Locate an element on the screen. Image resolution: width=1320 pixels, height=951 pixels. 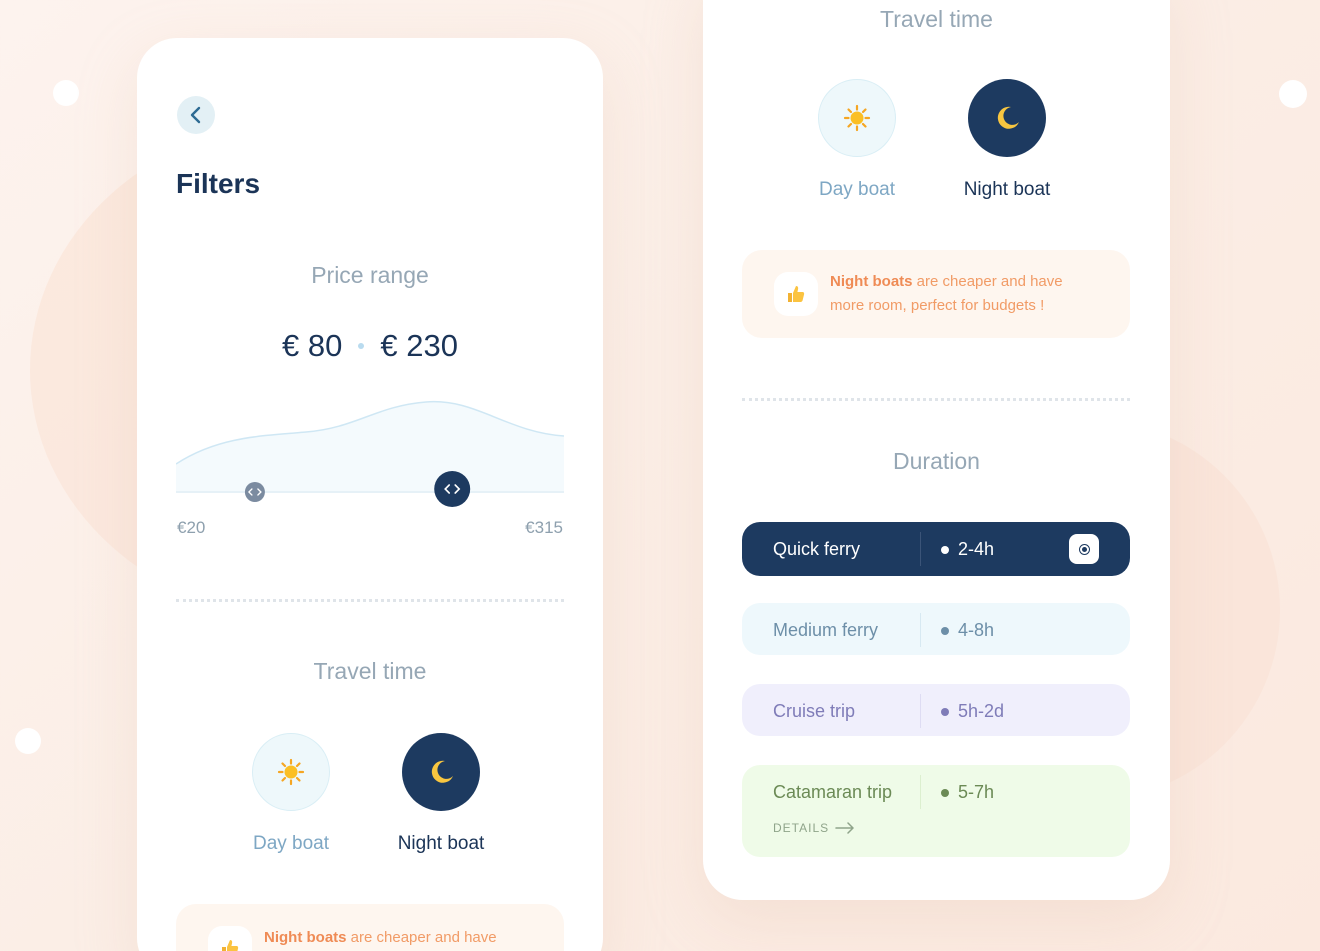
duration-time: 5h-2d is located at coordinates (972, 711).